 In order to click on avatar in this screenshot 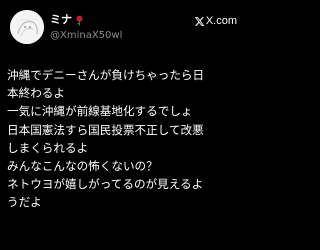, I will do `click(27, 27)`.